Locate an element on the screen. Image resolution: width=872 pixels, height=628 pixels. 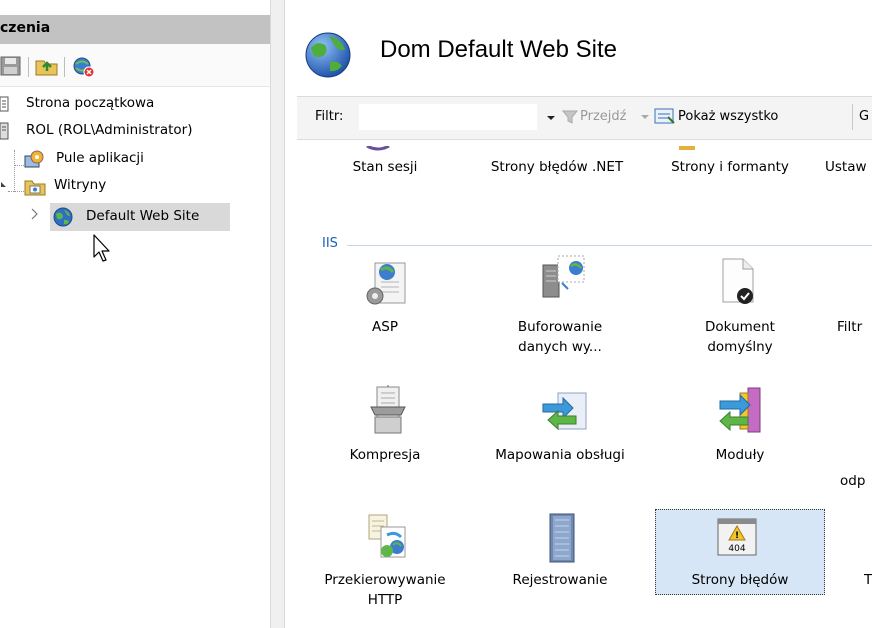
compression-icon is located at coordinates (388, 416).